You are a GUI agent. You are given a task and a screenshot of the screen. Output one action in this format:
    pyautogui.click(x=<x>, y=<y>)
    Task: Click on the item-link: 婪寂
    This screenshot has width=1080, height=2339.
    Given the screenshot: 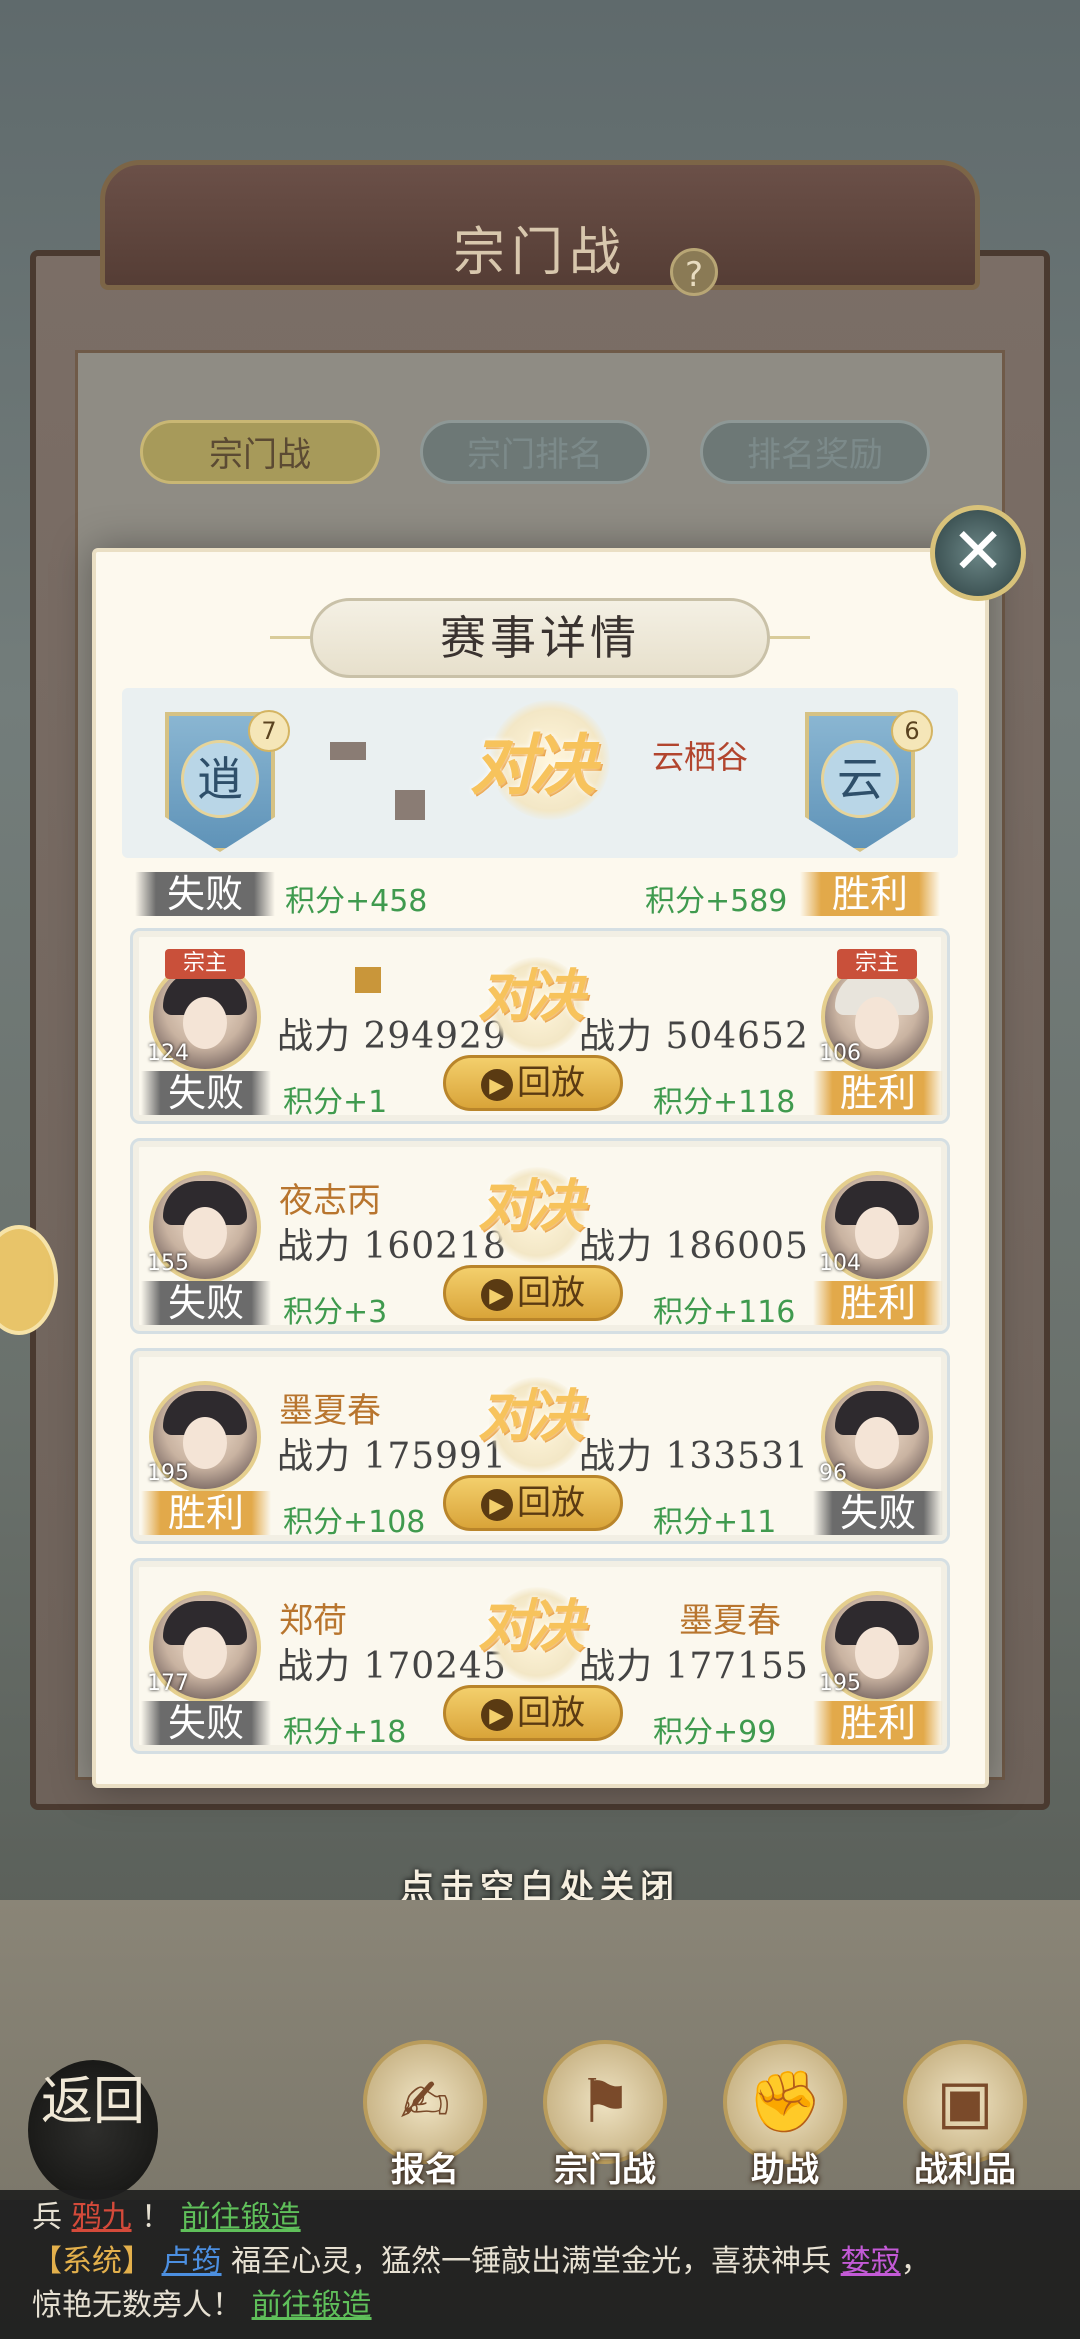 What is the action you would take?
    pyautogui.click(x=871, y=2261)
    